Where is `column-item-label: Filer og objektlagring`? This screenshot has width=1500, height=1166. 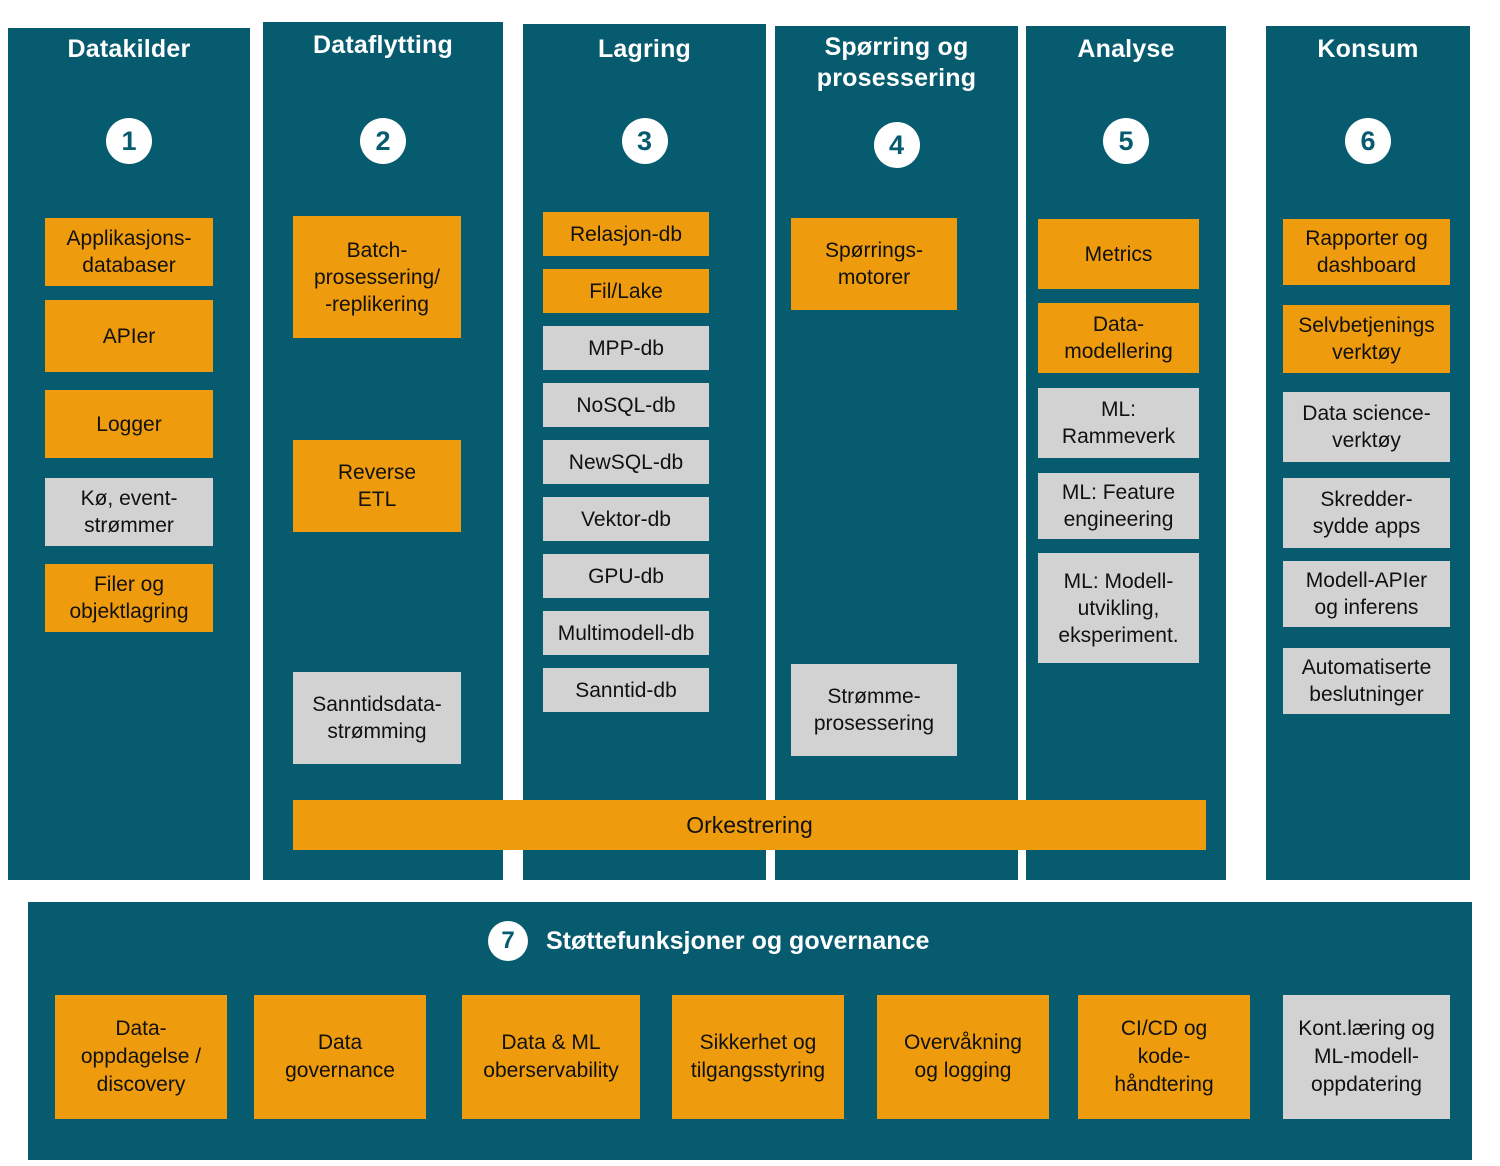
column-item-label: Filer og objektlagring is located at coordinates (129, 598).